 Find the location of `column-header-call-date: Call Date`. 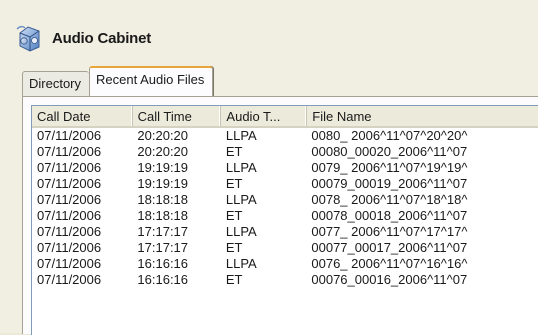

column-header-call-date: Call Date is located at coordinates (82, 116).